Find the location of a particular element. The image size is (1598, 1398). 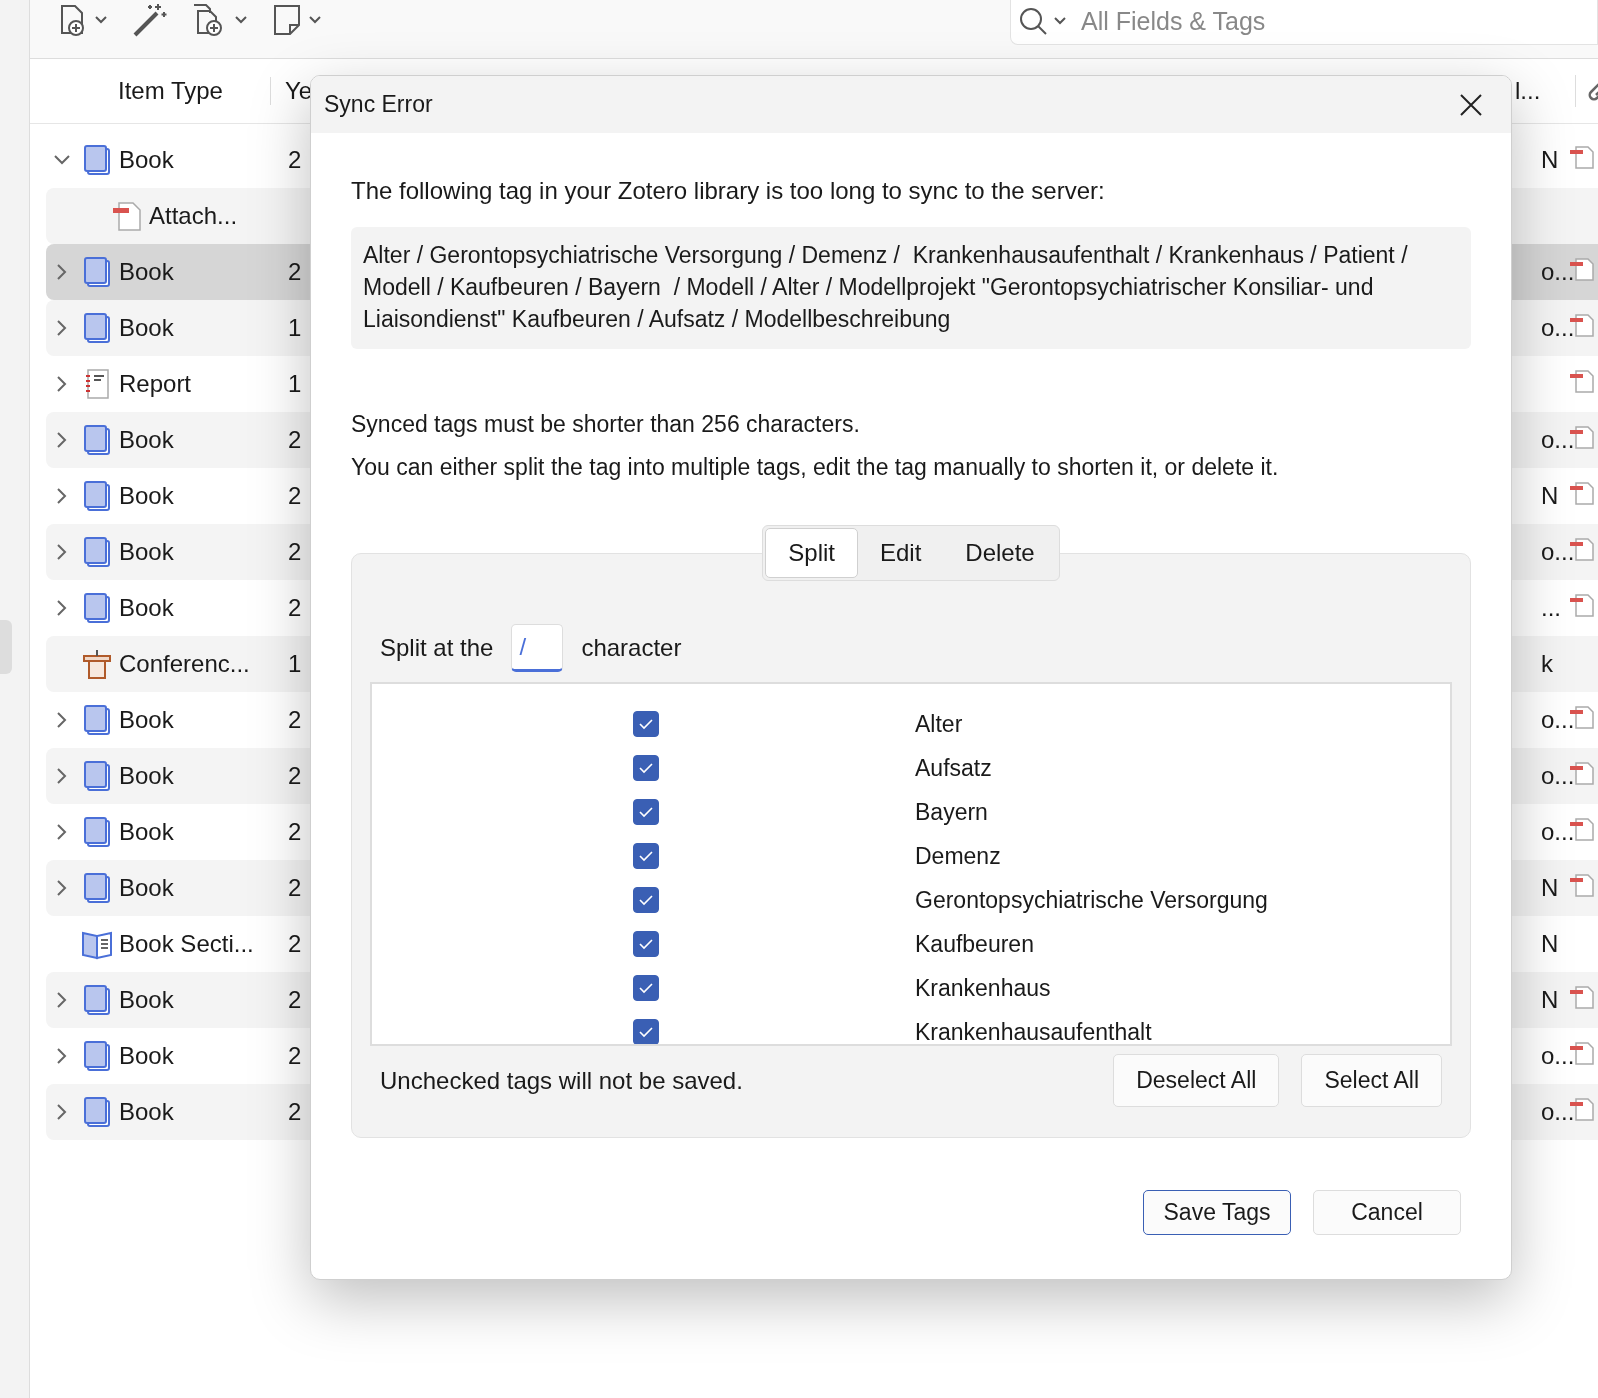

split-label: character is located at coordinates (631, 648).